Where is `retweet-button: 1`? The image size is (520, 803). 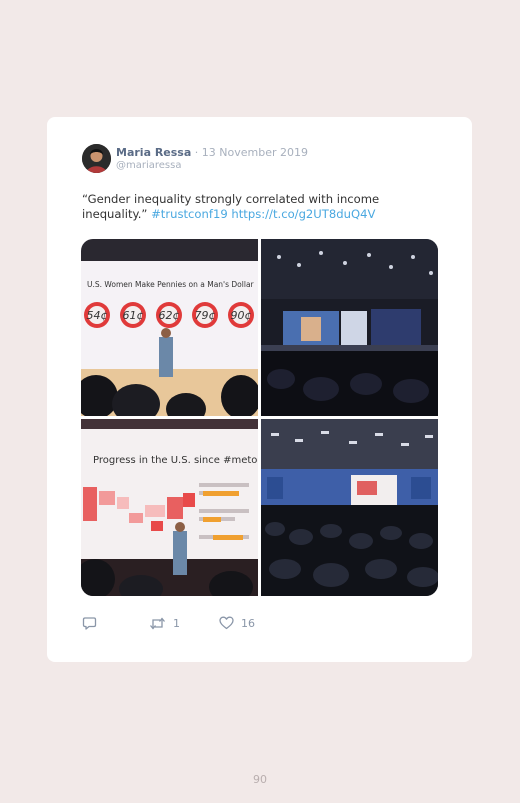
retweet-button: 1 is located at coordinates (164, 623).